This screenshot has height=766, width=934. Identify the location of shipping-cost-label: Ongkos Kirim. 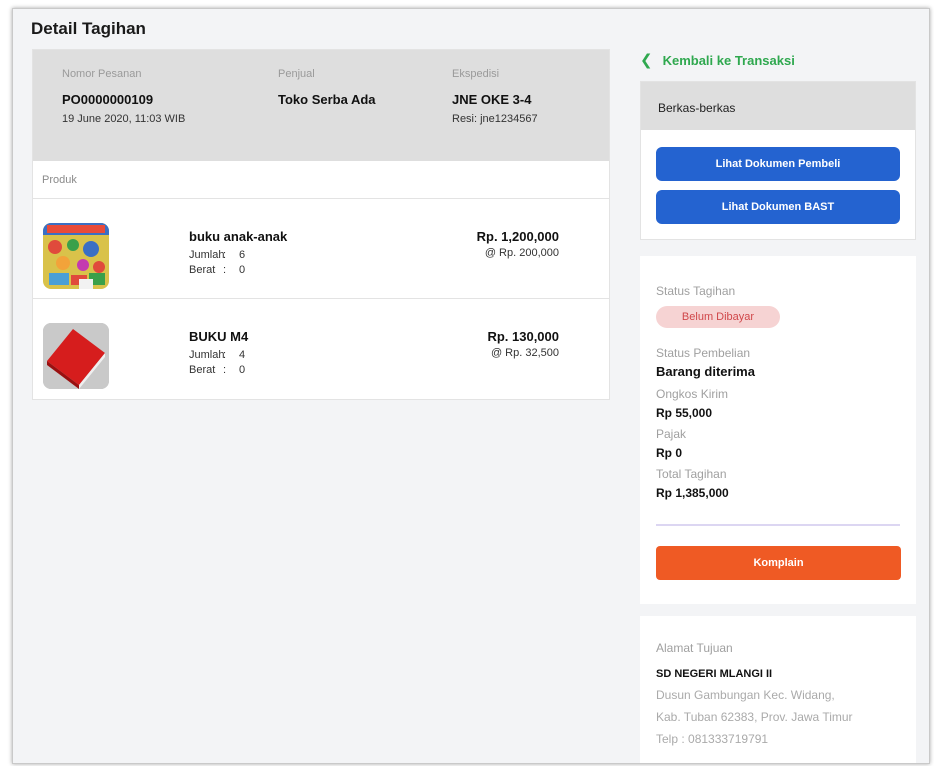
(692, 394).